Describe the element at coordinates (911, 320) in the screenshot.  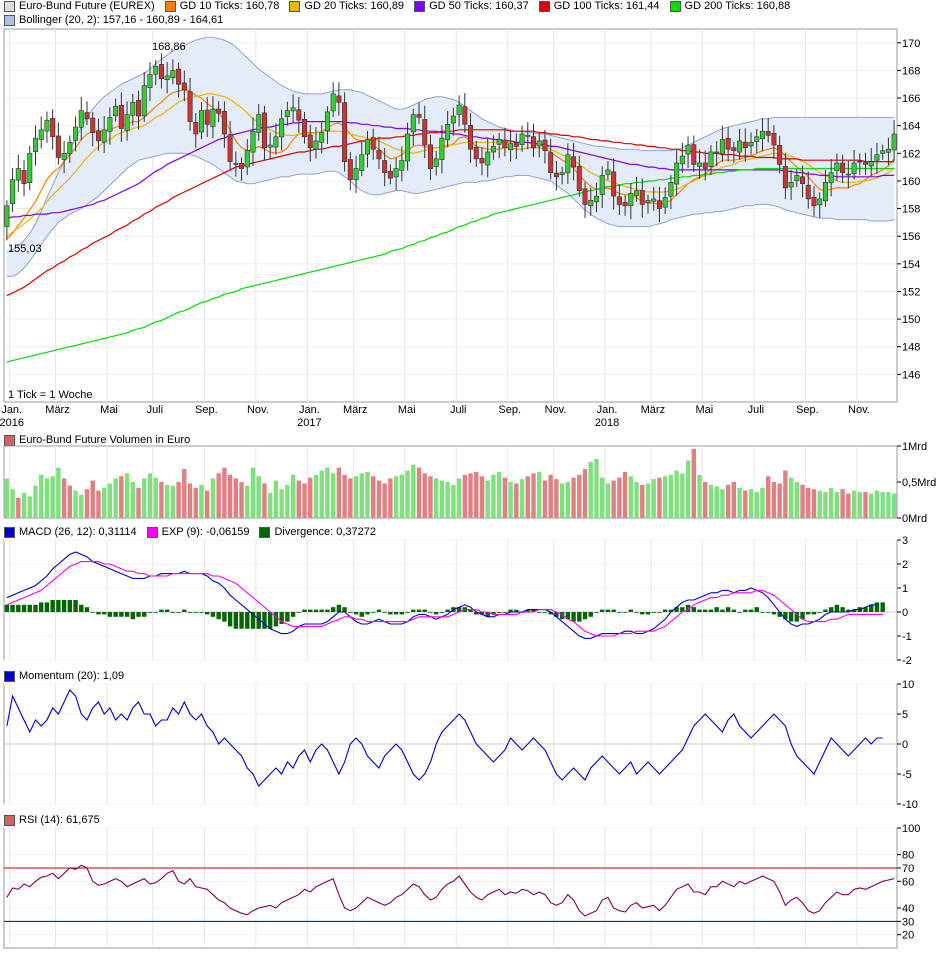
I see `price-y-tick-label: 150` at that location.